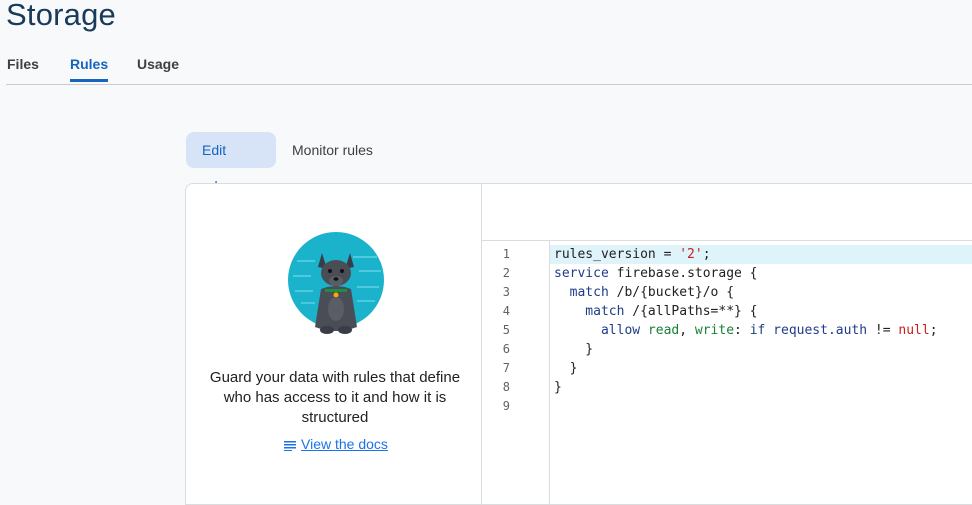 The width and height of the screenshot is (972, 505). What do you see at coordinates (914, 330) in the screenshot?
I see `code-token: null` at bounding box center [914, 330].